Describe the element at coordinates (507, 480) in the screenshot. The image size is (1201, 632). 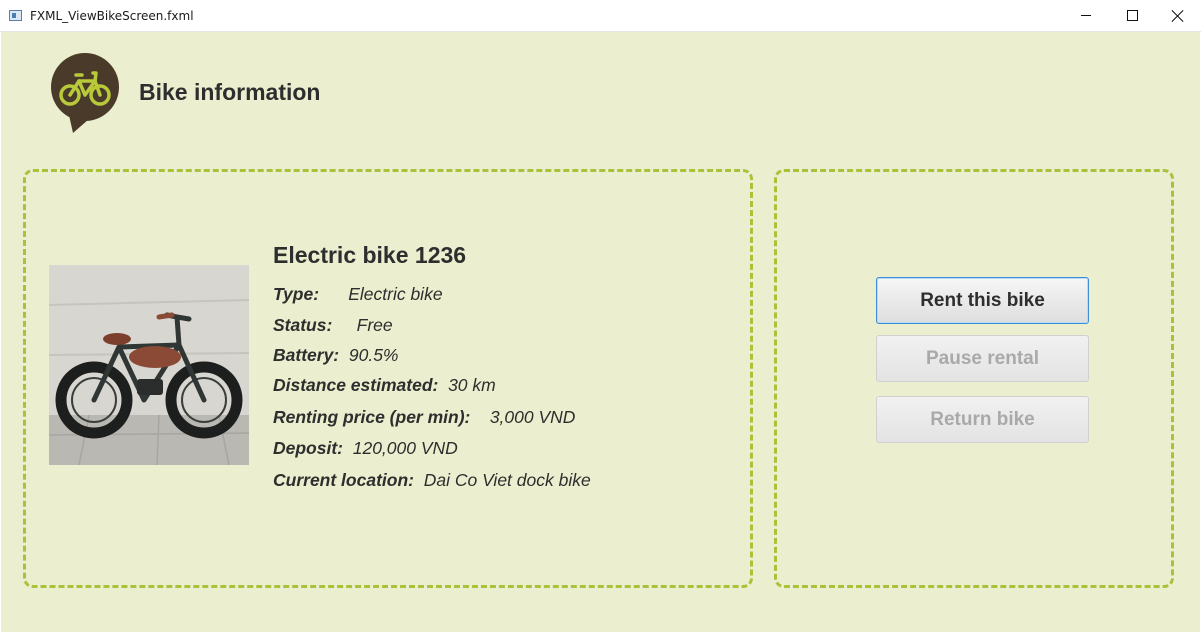
I see `detail-value: Dai Co Viet dock bike` at that location.